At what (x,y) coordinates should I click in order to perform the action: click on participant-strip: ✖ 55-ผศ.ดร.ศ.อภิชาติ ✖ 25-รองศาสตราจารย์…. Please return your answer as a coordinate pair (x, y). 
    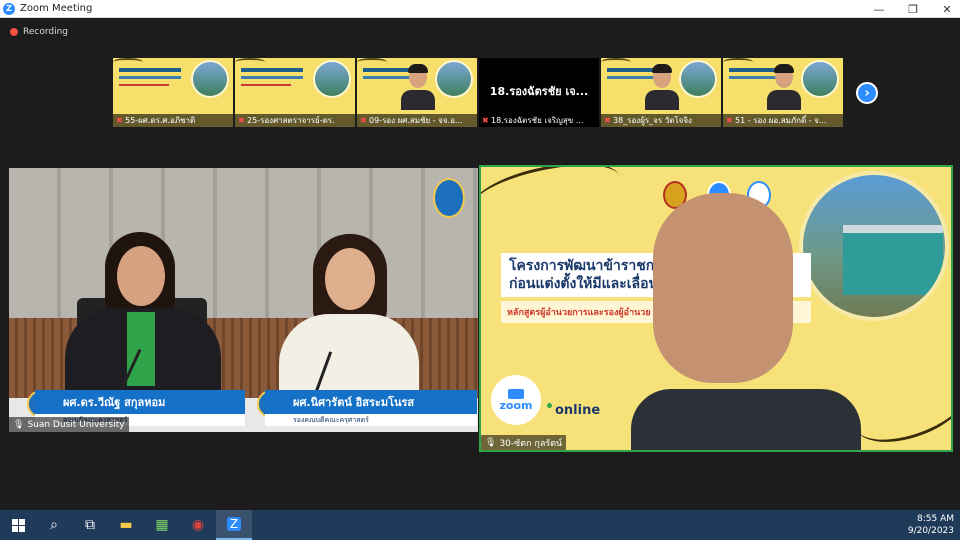
    Looking at the image, I should click on (478, 92).